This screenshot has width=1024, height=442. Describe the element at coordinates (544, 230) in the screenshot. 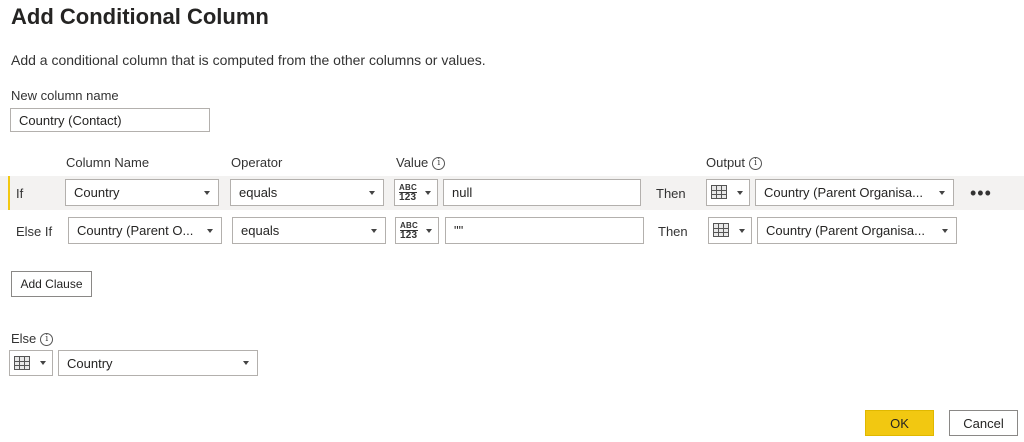

I see `else-if-value-input: ""` at that location.